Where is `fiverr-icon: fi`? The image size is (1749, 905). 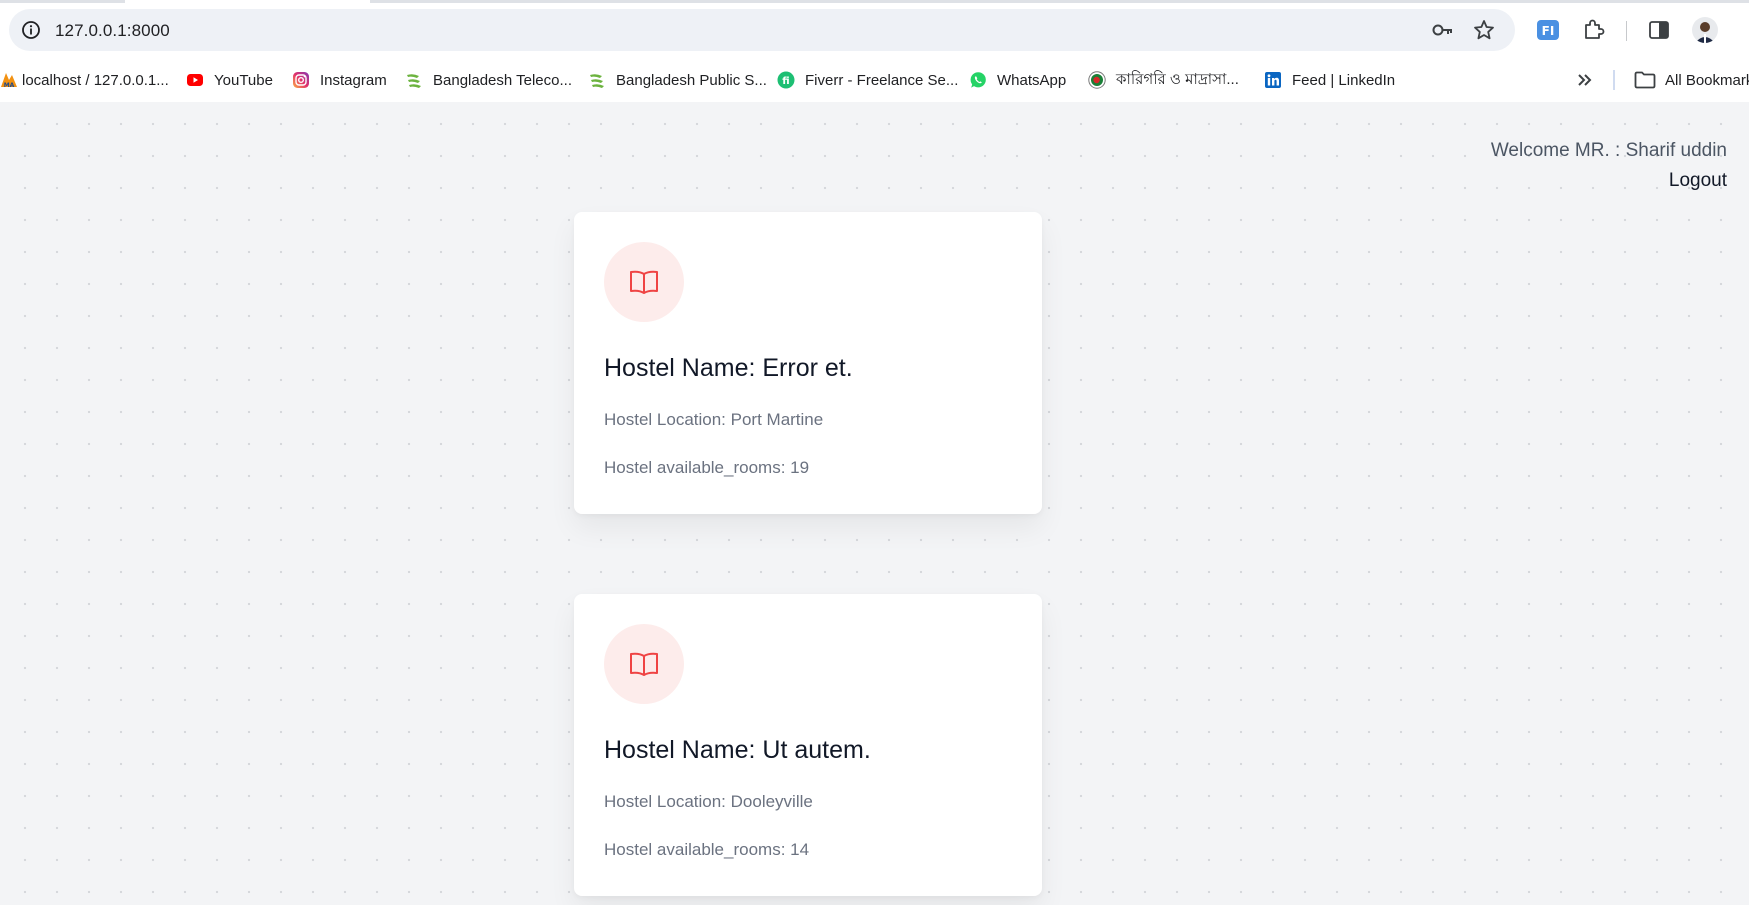
fiverr-icon: fi is located at coordinates (786, 80).